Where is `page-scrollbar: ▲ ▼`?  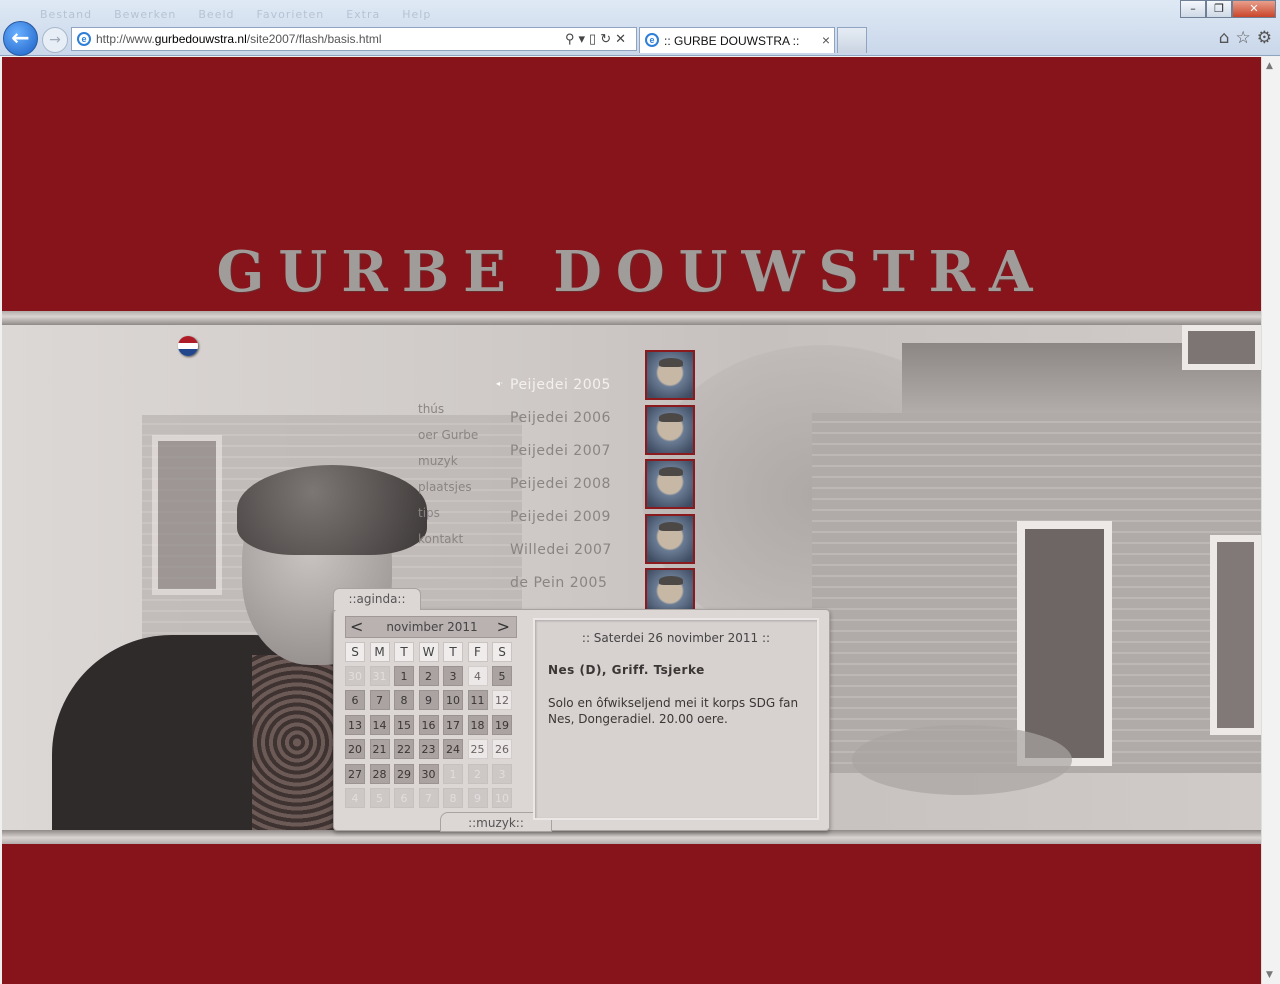
page-scrollbar: ▲ ▼ is located at coordinates (1270, 520).